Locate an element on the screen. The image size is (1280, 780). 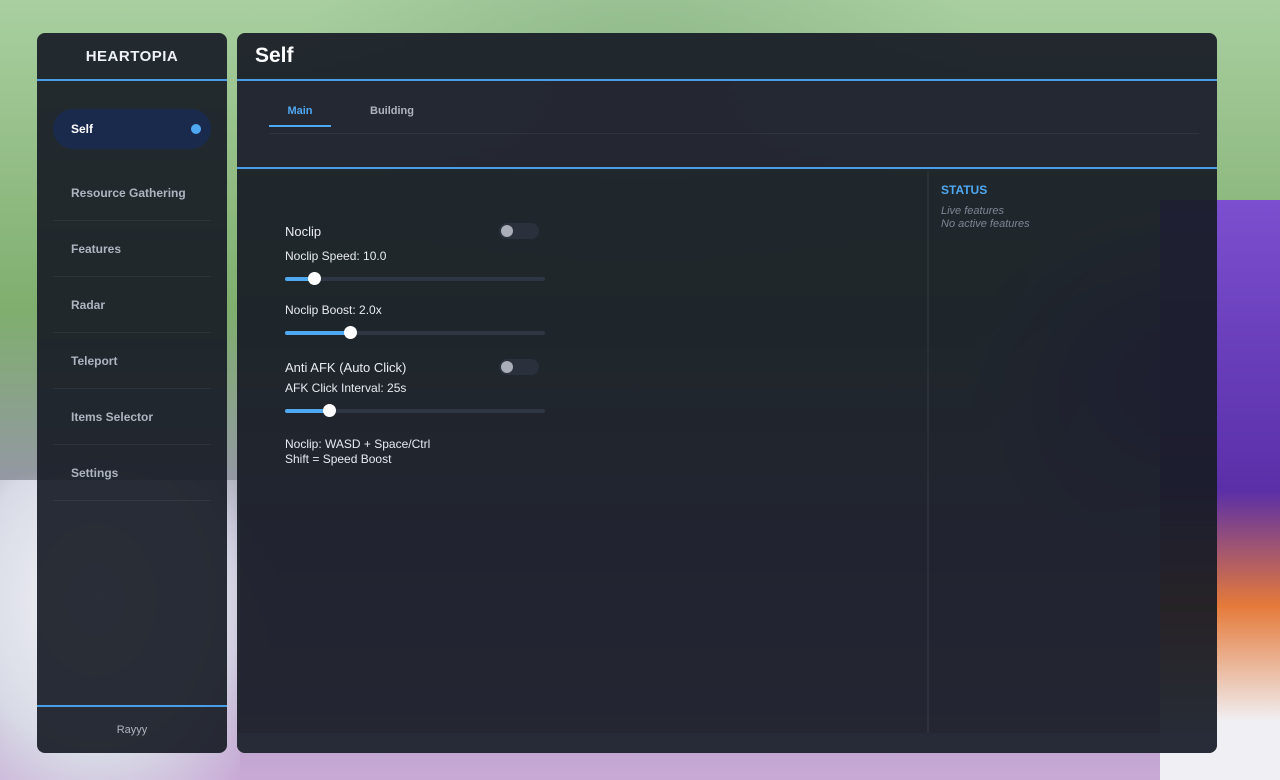
afk-interval-label: AFK Click Interval: 25s is located at coordinates (346, 388).